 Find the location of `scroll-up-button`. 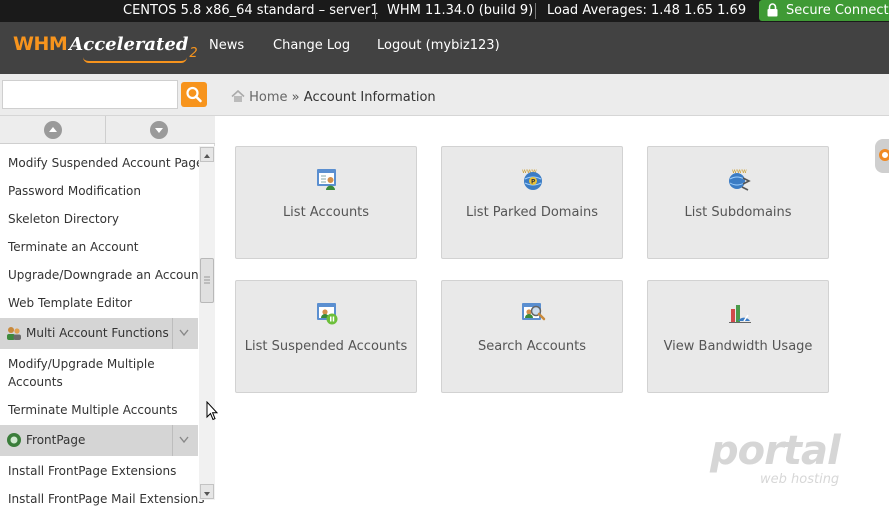

scroll-up-button is located at coordinates (53, 130).